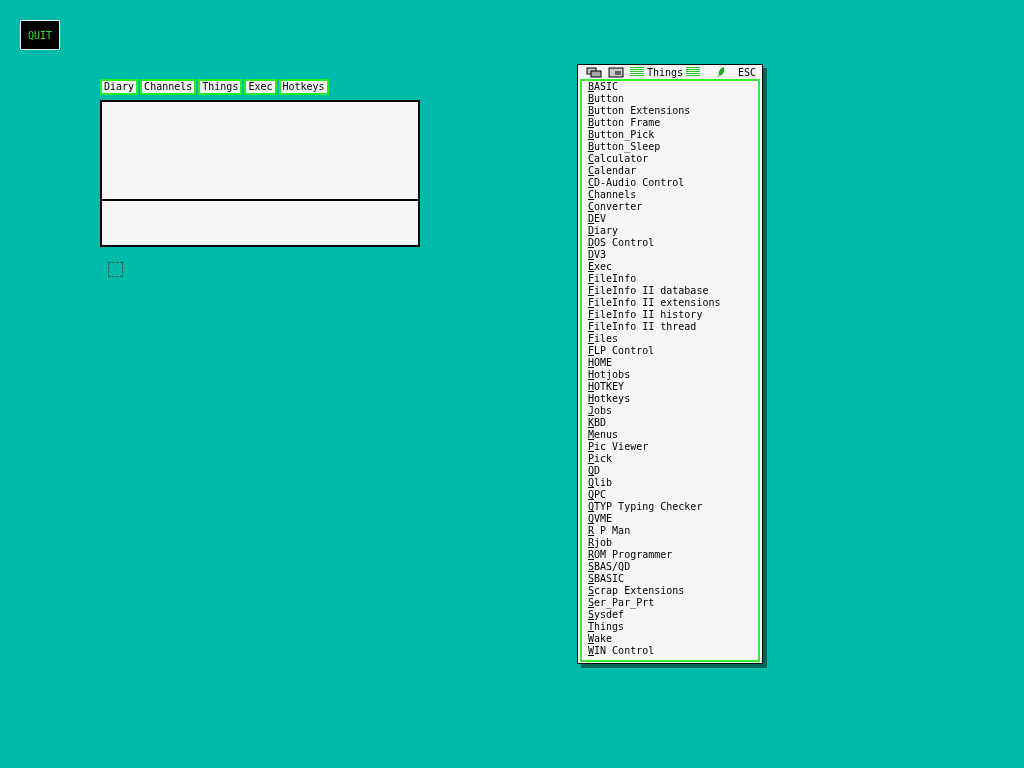  Describe the element at coordinates (673, 351) in the screenshot. I see `list-item: FLP Control` at that location.